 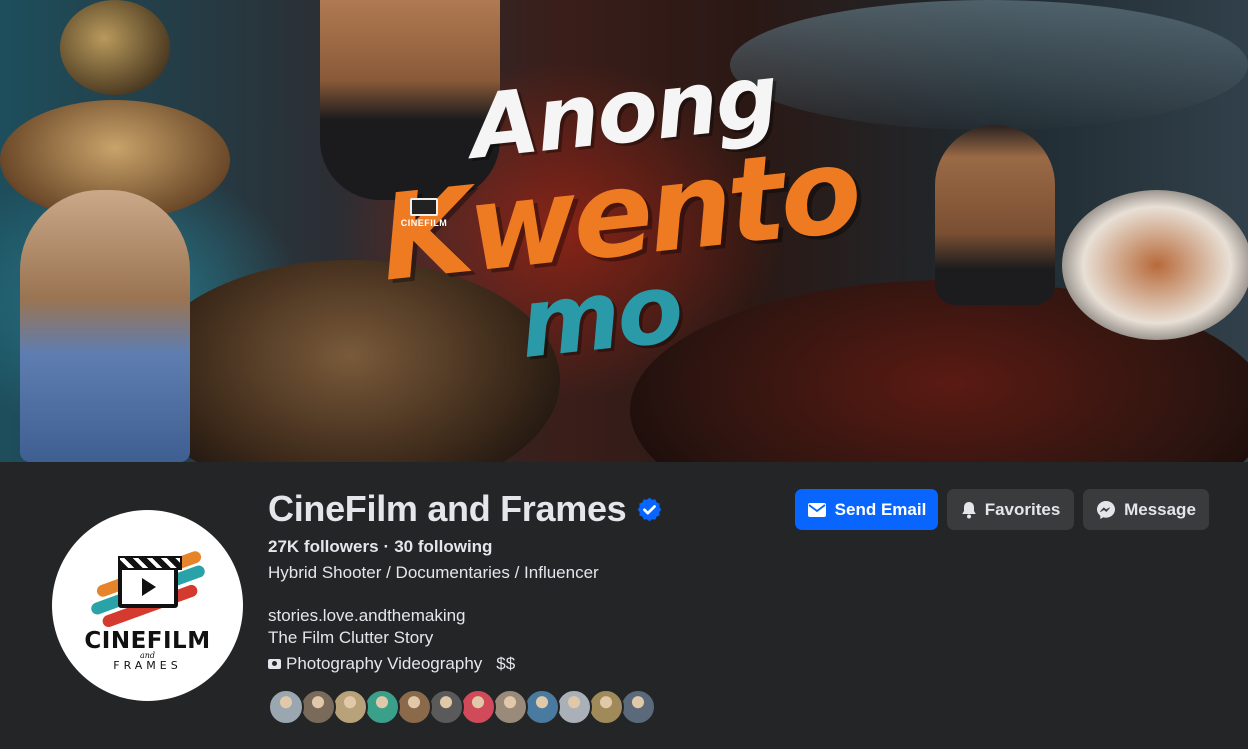 I want to click on page-name-text: CineFilm and Frames, so click(x=447, y=508).